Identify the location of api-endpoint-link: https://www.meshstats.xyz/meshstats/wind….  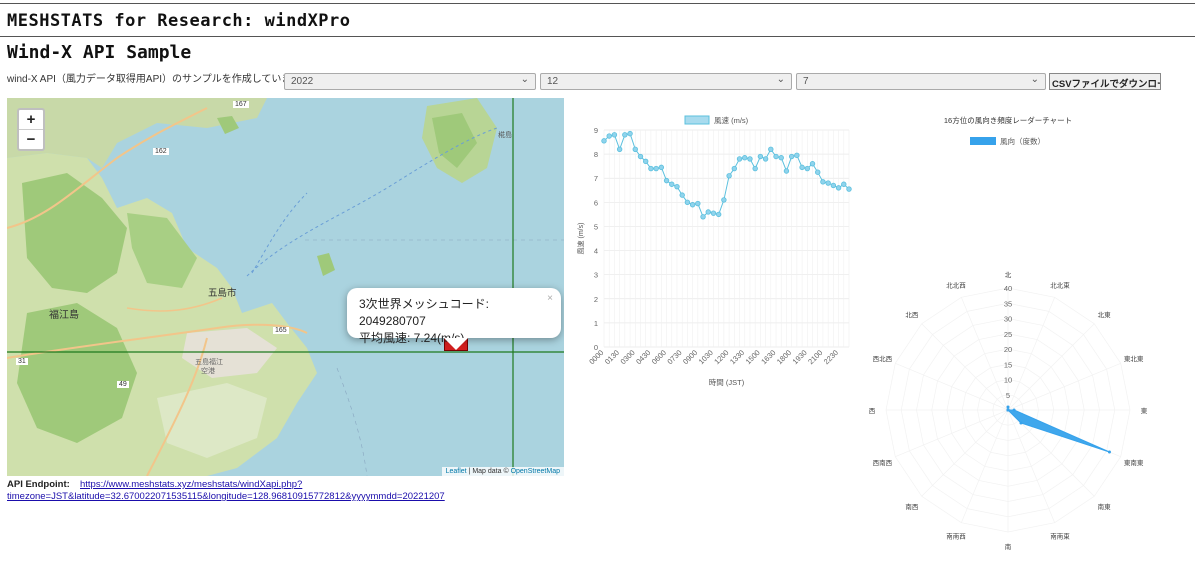
(191, 484).